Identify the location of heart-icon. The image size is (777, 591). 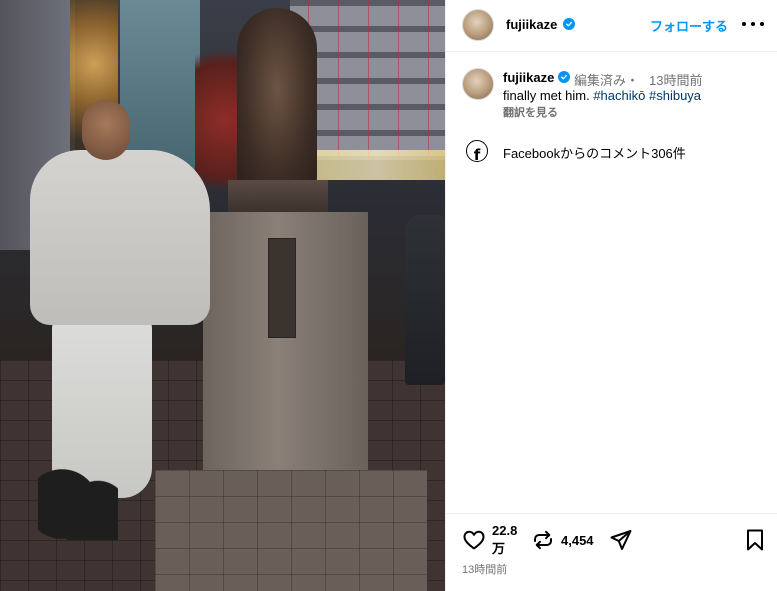
(474, 540).